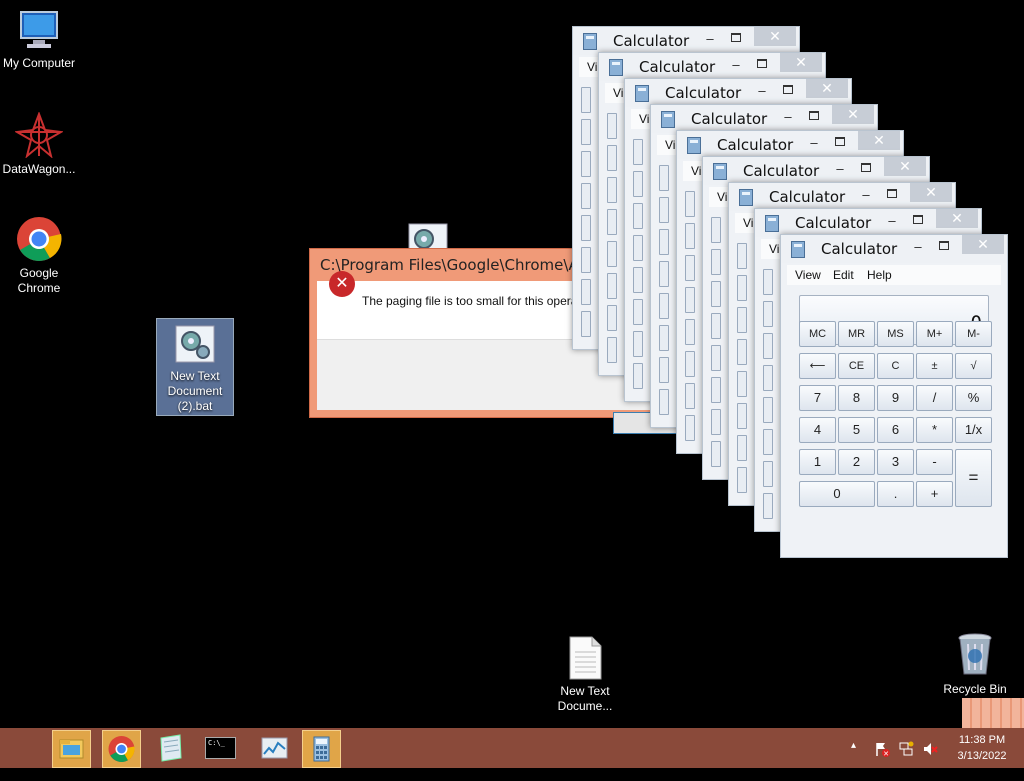 The height and width of the screenshot is (781, 1024). What do you see at coordinates (274, 748) in the screenshot?
I see `taskbar-task-manager` at bounding box center [274, 748].